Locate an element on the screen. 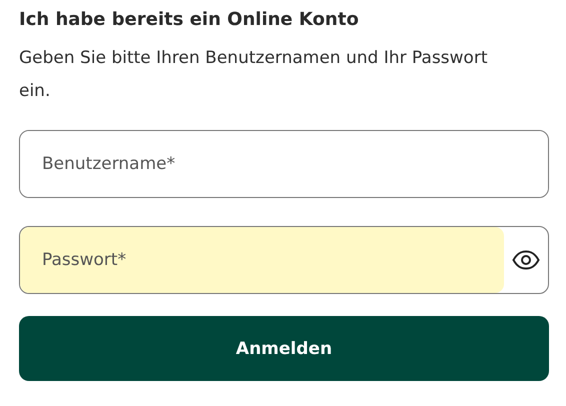  login-button: Anmelden is located at coordinates (284, 348).